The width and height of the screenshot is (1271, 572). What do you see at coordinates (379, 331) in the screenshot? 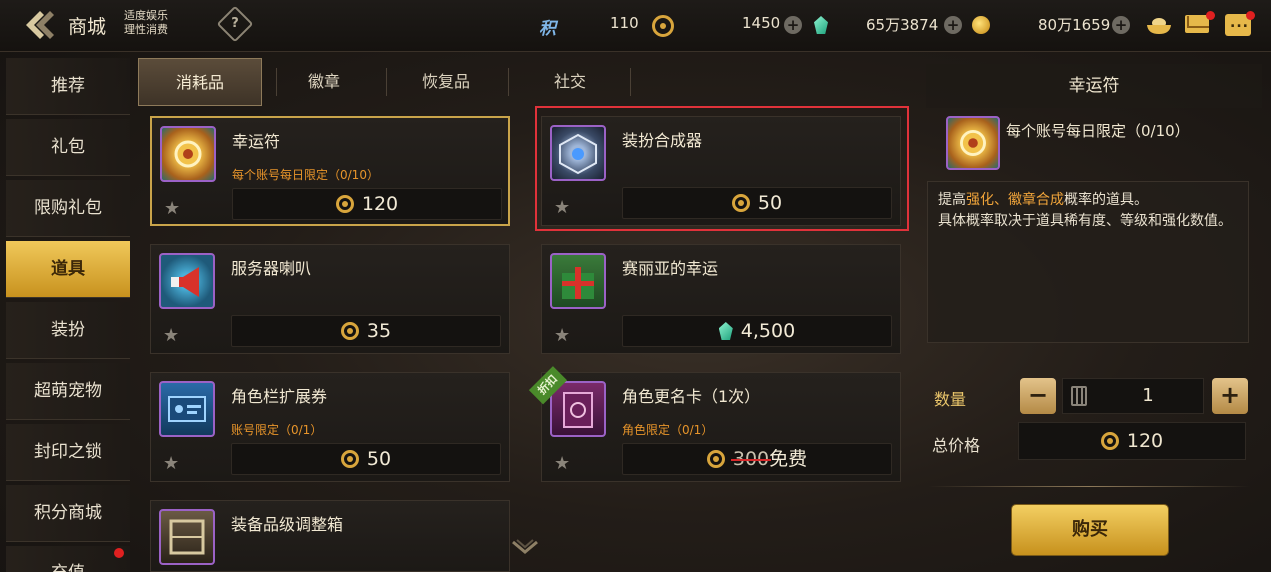
I see `item-price: 35` at bounding box center [379, 331].